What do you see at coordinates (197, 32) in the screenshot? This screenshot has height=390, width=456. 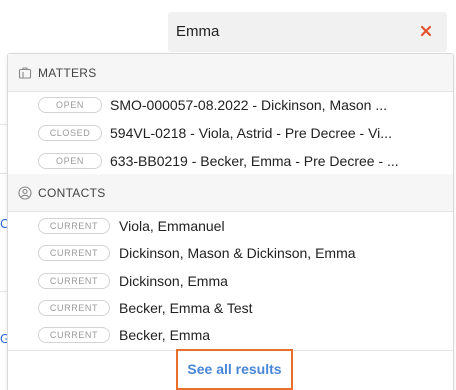 I see `search-input-value: Emma` at bounding box center [197, 32].